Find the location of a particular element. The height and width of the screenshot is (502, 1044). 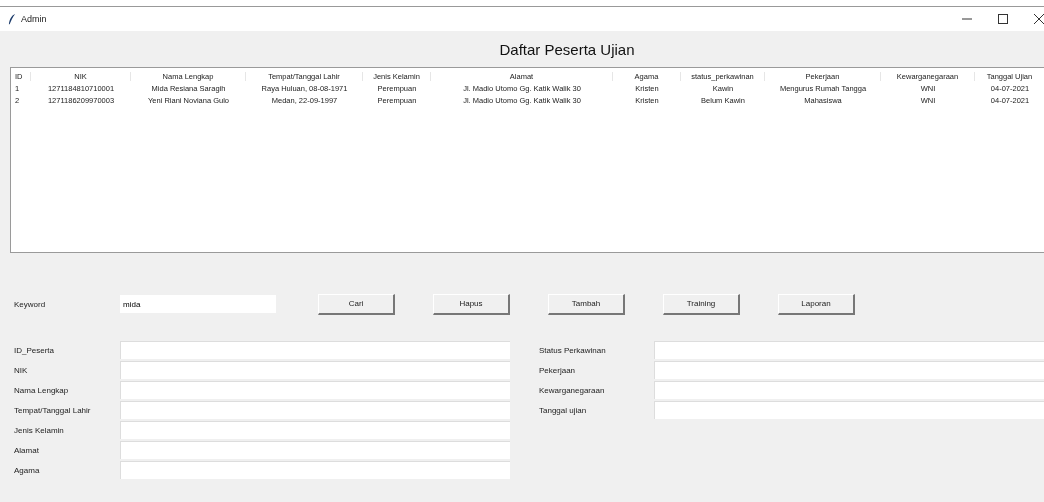

field-label: Agama is located at coordinates (27, 470).